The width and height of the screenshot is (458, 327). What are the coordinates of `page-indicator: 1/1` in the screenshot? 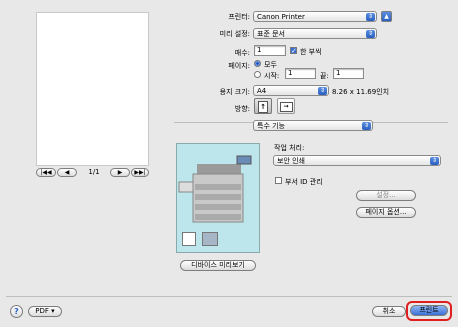 It's located at (94, 172).